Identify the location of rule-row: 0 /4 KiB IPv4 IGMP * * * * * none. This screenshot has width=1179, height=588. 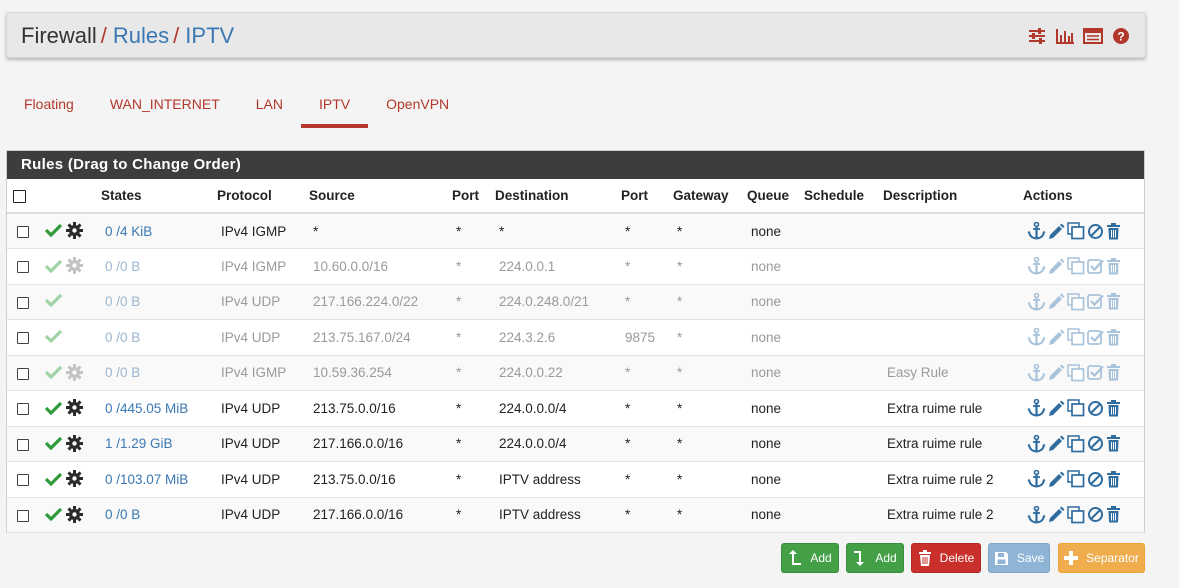
(575, 231).